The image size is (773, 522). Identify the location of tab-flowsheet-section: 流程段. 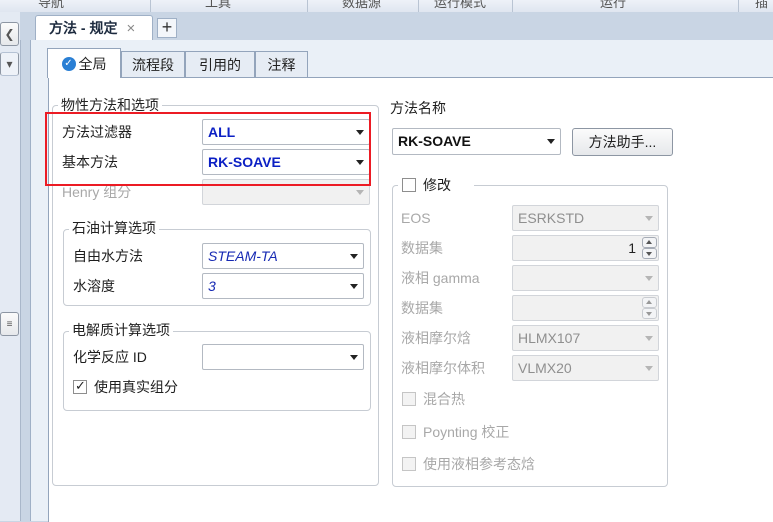
(153, 64).